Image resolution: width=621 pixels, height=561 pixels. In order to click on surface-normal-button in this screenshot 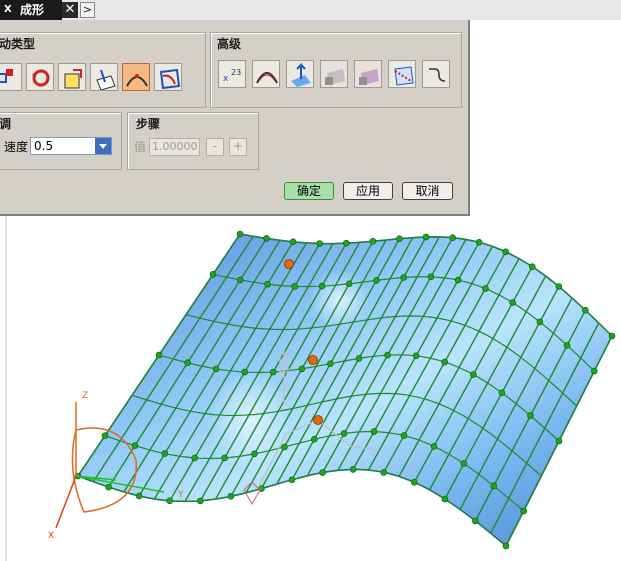, I will do `click(300, 74)`.